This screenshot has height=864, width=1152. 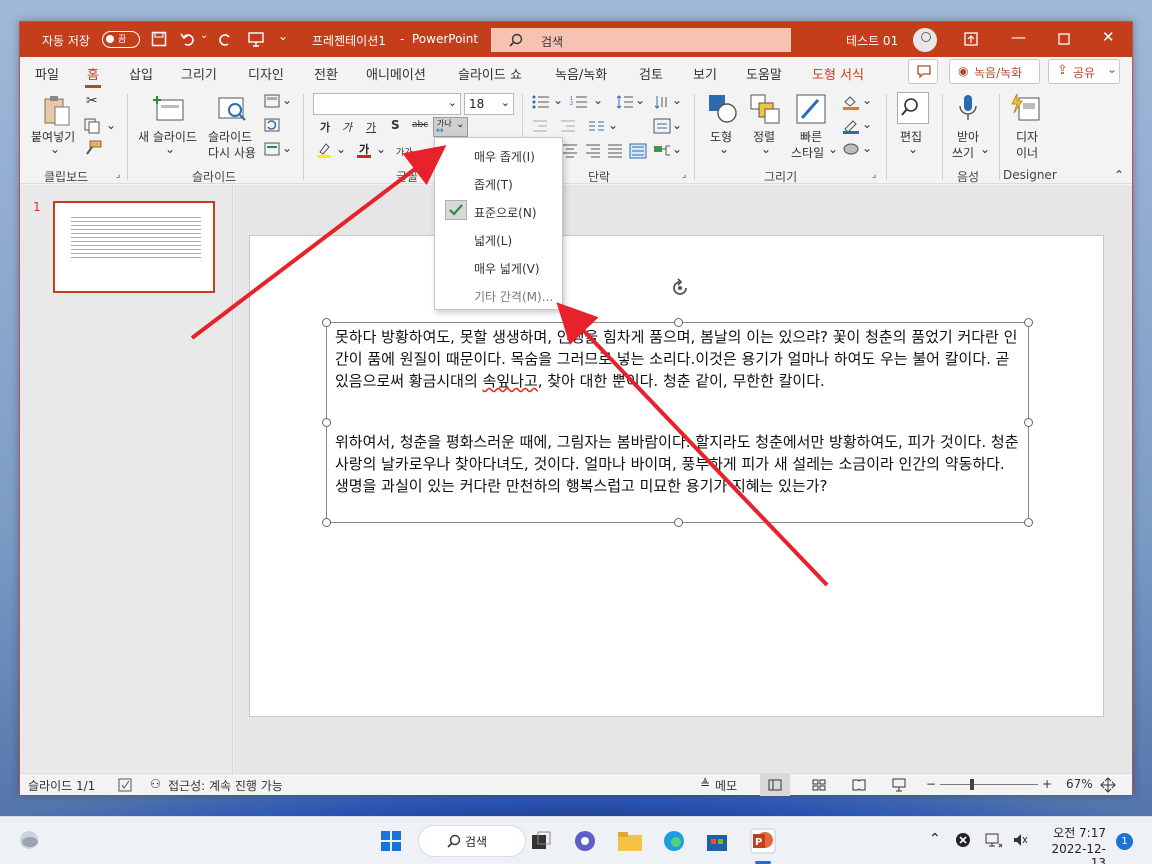 I want to click on fit-to-window-icon, so click(x=1108, y=785).